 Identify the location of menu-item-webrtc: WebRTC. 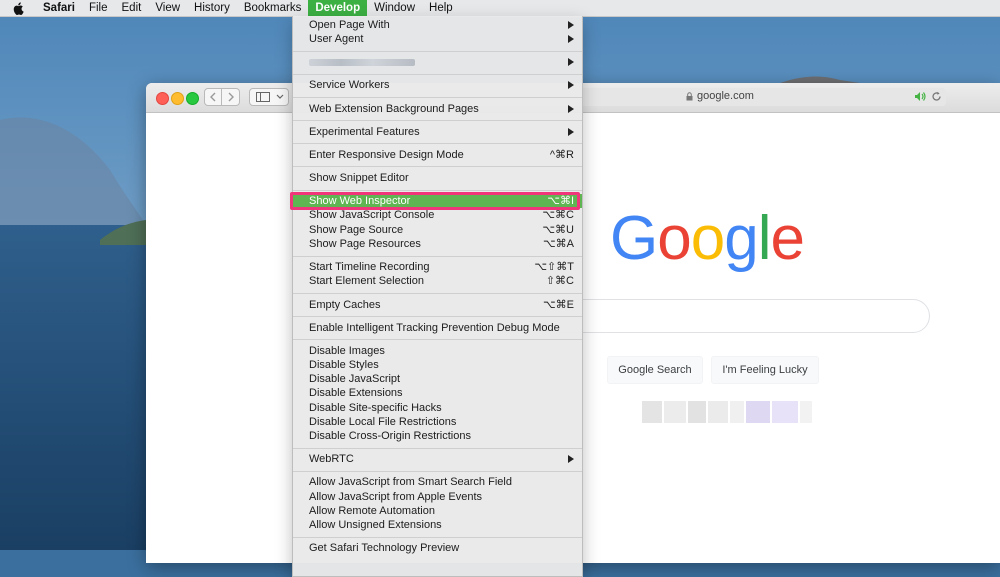
(437, 459).